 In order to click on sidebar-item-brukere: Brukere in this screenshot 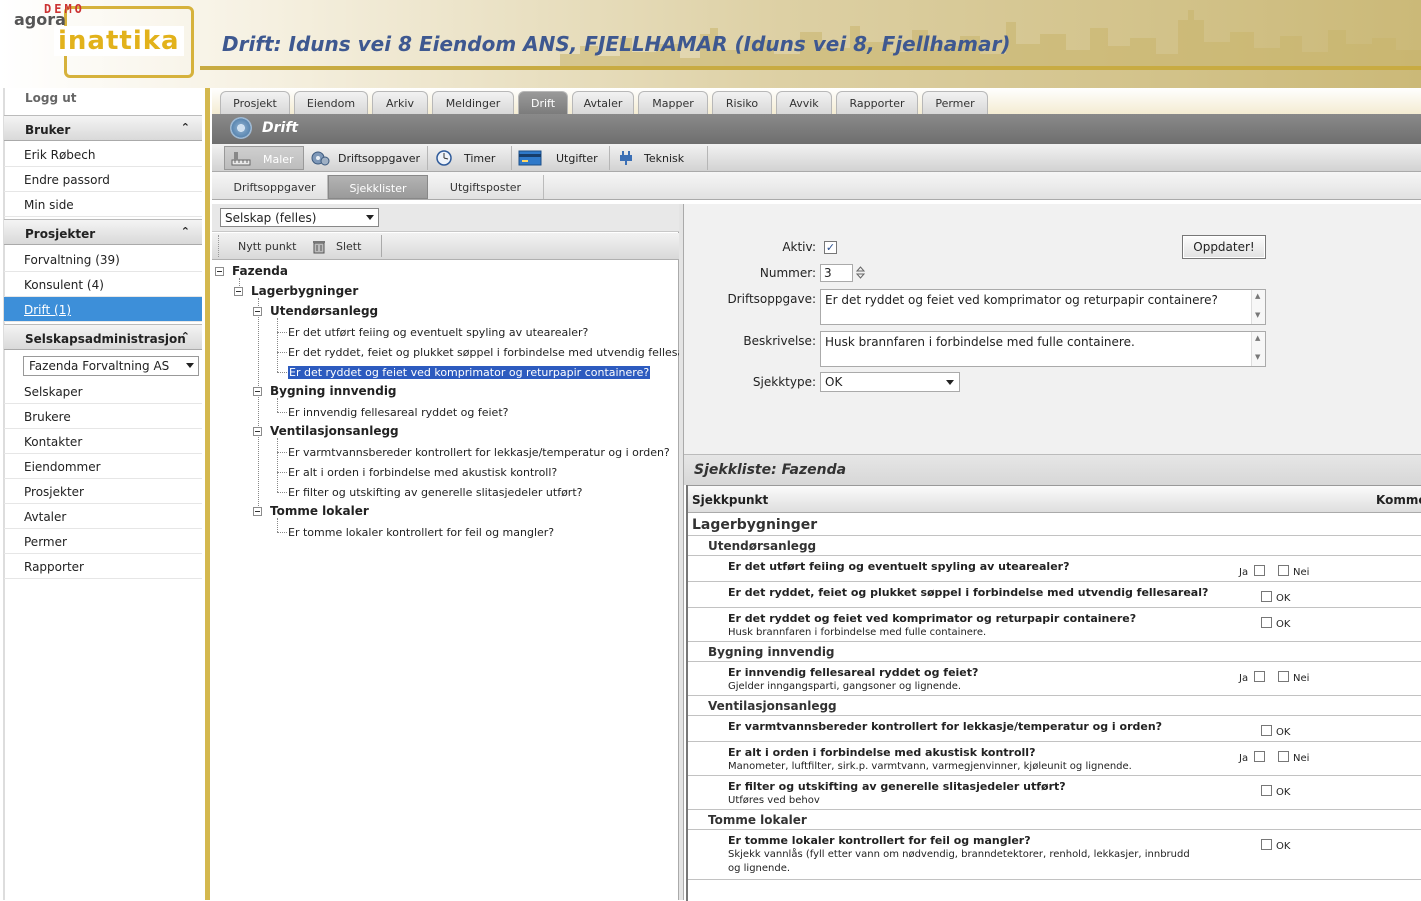, I will do `click(103, 416)`.